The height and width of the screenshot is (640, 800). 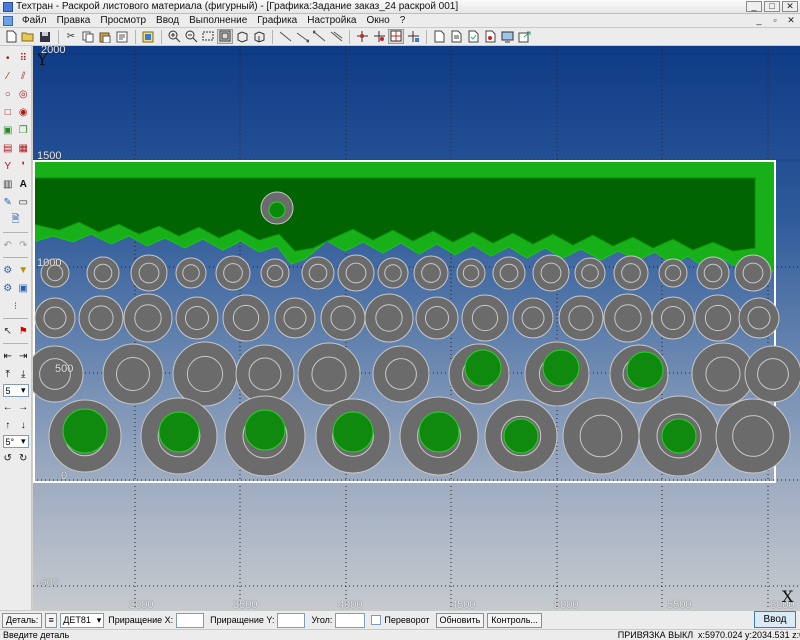 I want to click on target-icon: ◉, so click(x=23, y=112).